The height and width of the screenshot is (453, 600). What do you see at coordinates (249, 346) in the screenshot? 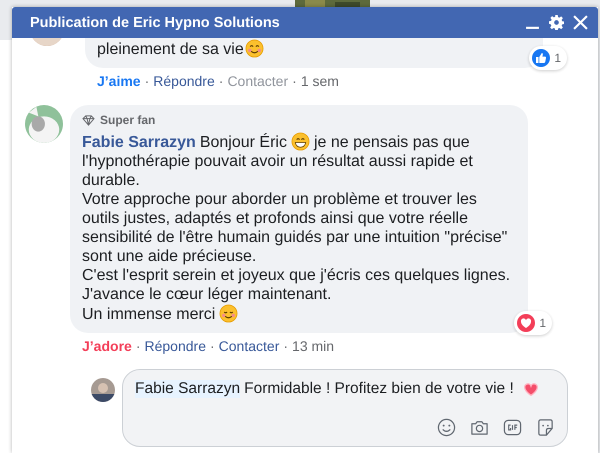
I see `action-link: Contacter` at bounding box center [249, 346].